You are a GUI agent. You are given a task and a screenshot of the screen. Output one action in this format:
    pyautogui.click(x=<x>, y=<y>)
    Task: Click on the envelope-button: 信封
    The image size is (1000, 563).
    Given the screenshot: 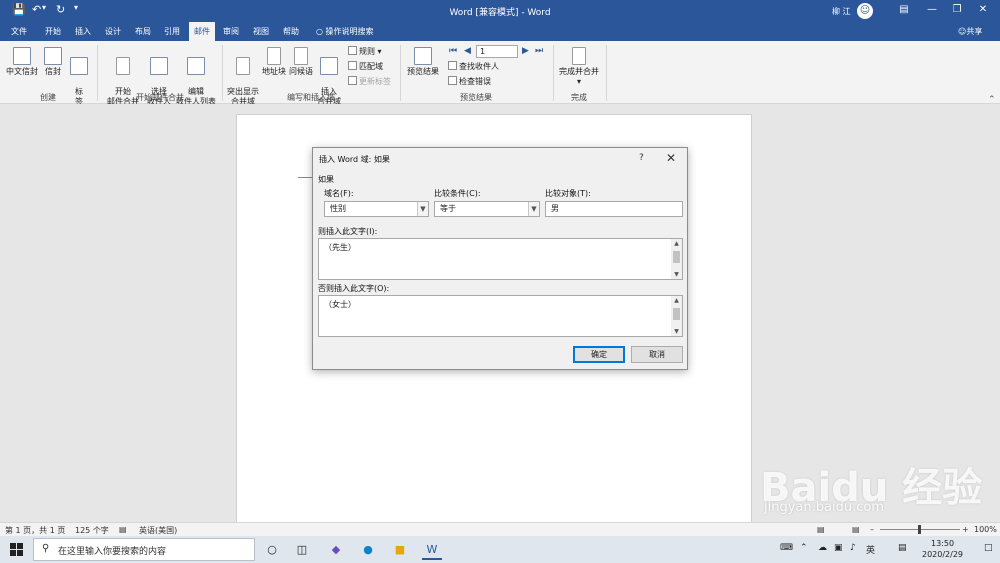 What is the action you would take?
    pyautogui.click(x=53, y=62)
    